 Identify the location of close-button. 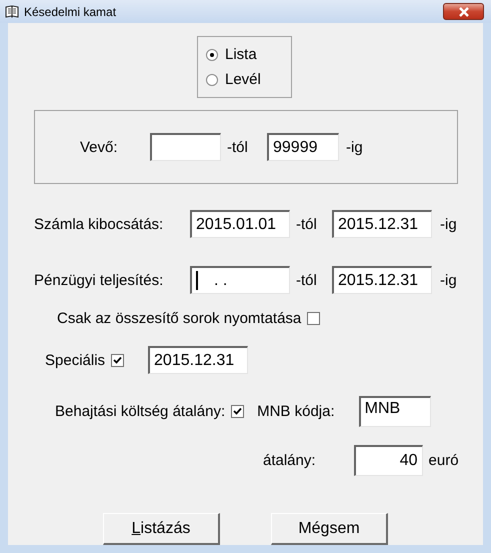
(463, 11).